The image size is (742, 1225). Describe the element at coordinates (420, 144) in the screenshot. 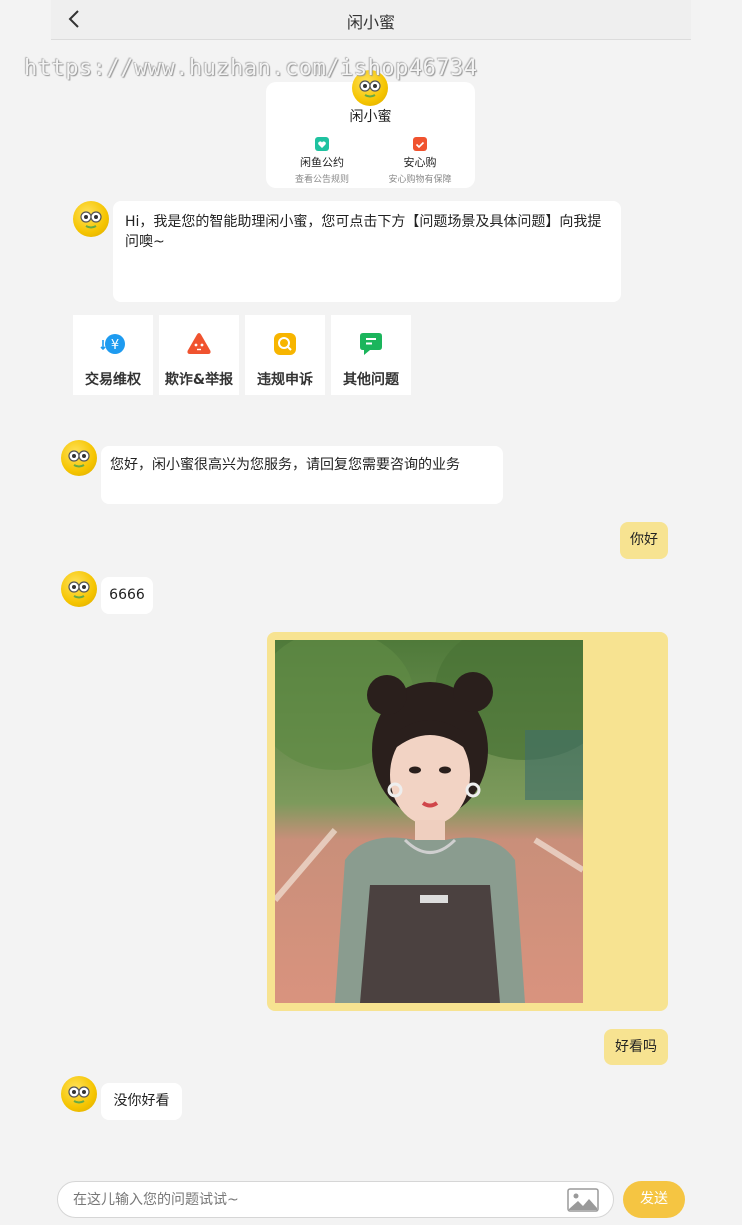

I see `shield-check-icon` at that location.